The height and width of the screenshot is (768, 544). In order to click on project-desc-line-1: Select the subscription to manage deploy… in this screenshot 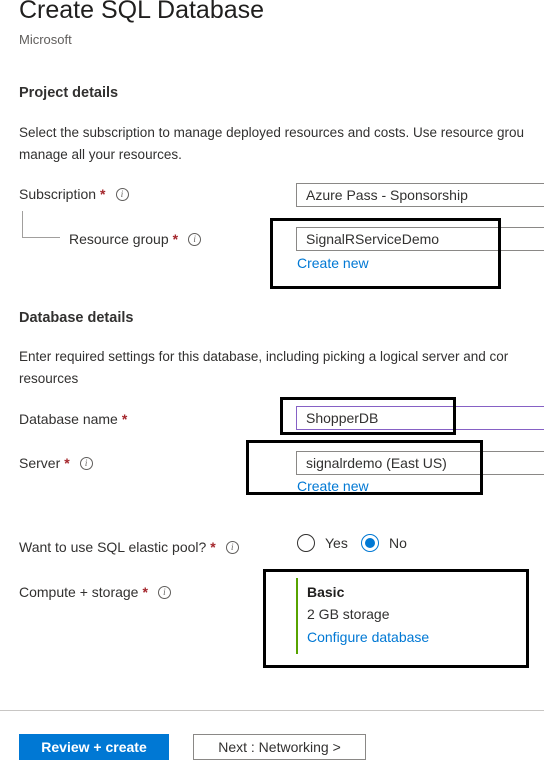, I will do `click(272, 132)`.